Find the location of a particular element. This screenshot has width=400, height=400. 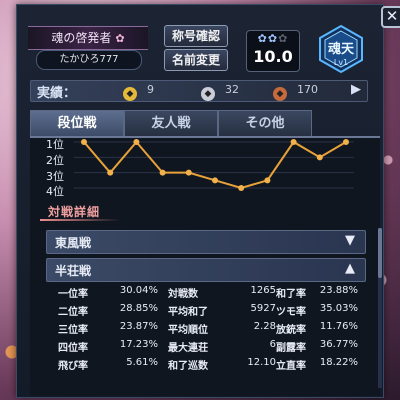

section-title: 対戦詳細 is located at coordinates (74, 212).